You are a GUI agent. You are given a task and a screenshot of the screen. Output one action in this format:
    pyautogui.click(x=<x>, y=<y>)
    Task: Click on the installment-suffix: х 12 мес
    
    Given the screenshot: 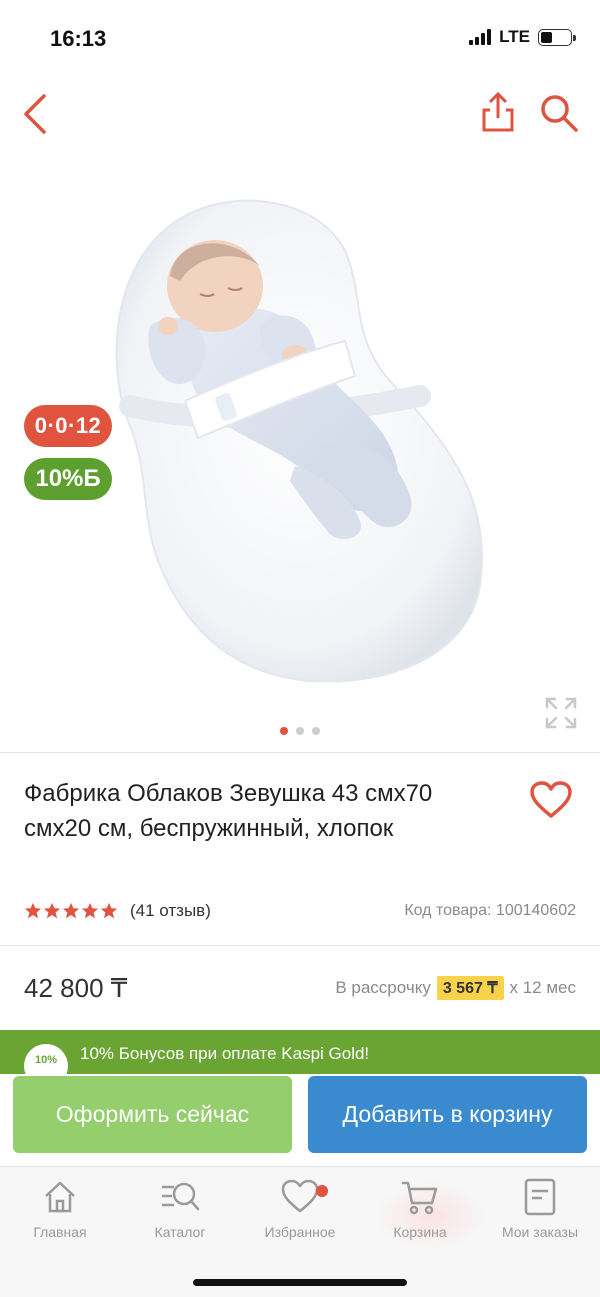 What is the action you would take?
    pyautogui.click(x=543, y=987)
    